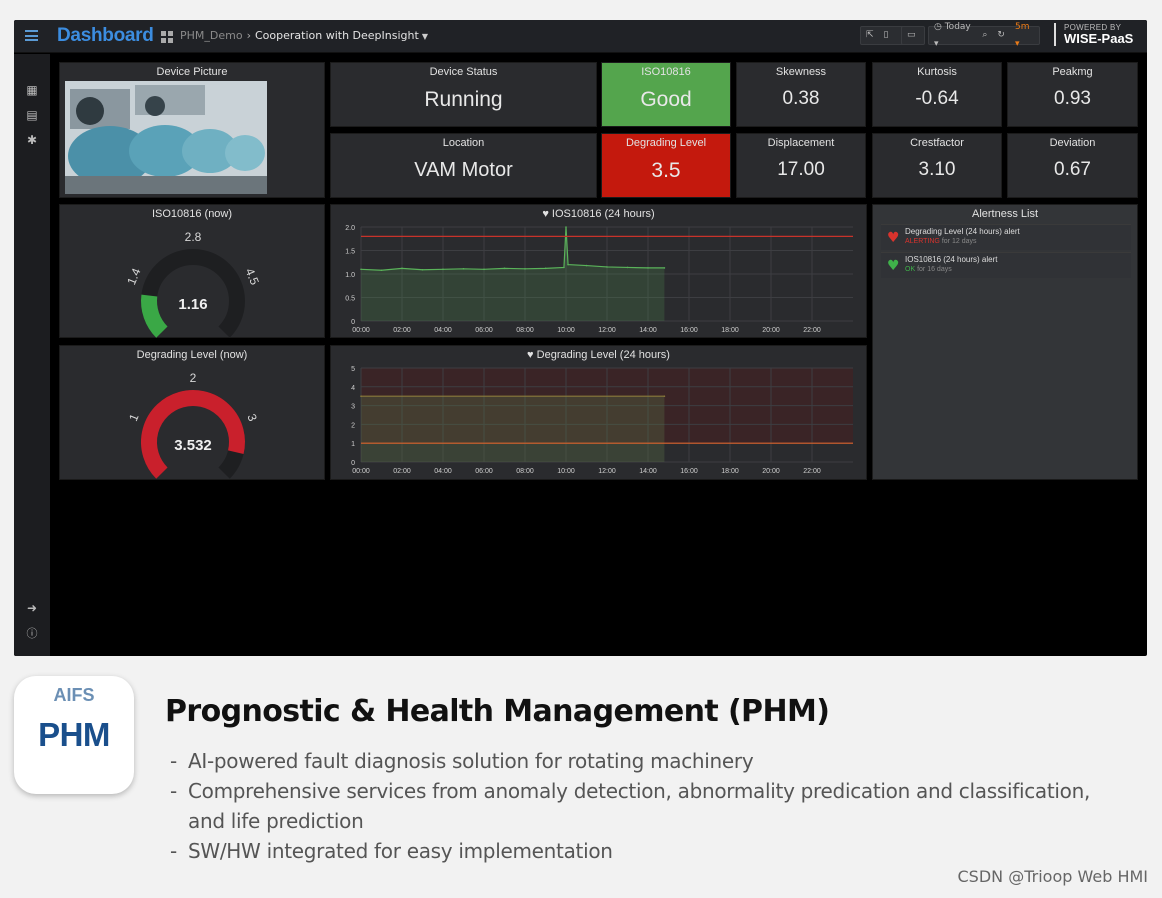 Image resolution: width=1162 pixels, height=898 pixels. I want to click on time-picker: ◷ Today ▾, so click(953, 36).